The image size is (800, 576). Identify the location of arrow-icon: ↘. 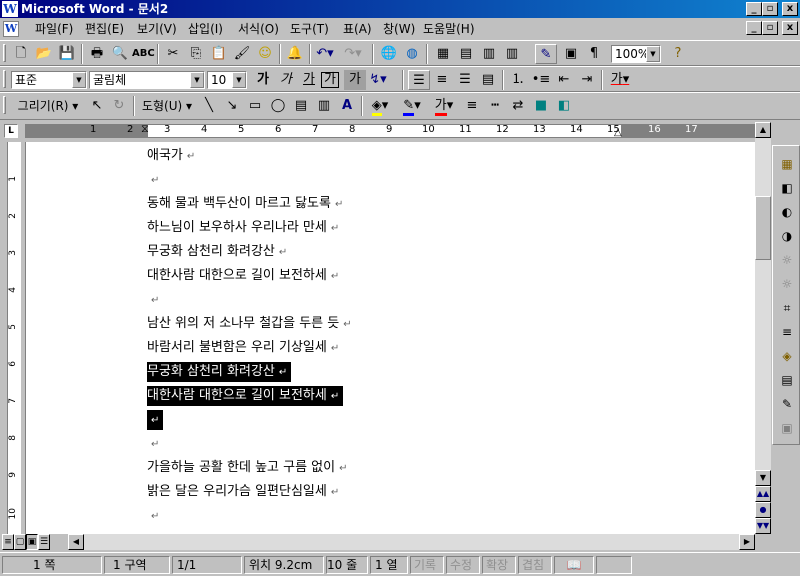
(232, 106).